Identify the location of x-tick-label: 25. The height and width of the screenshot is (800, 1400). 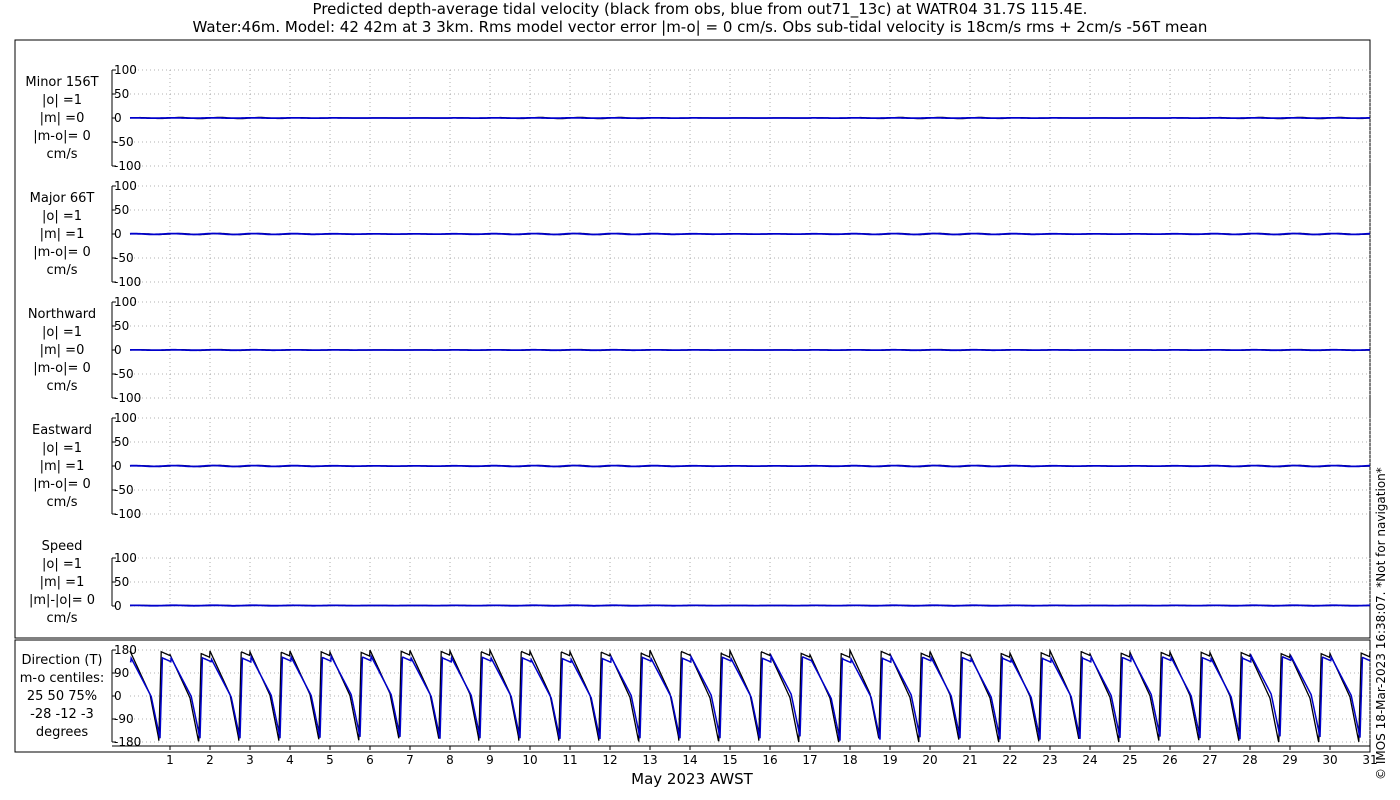
(1129, 760).